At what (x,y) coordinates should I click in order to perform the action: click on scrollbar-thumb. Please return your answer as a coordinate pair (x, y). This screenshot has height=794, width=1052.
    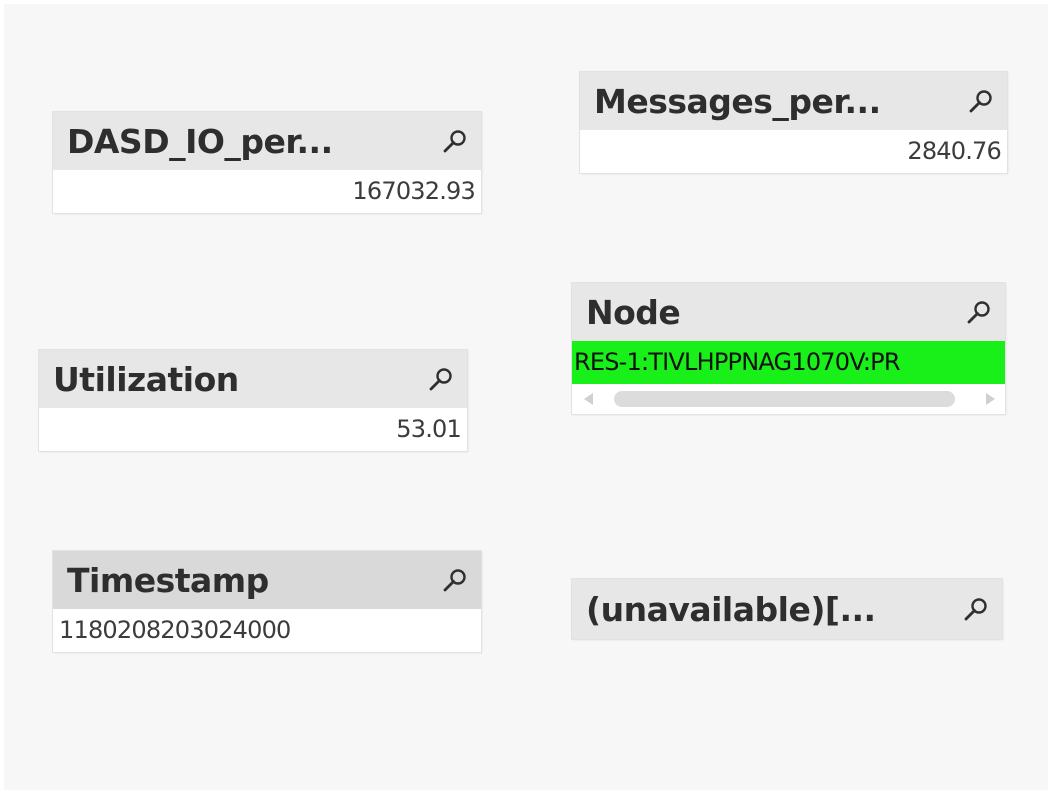
    Looking at the image, I should click on (784, 399).